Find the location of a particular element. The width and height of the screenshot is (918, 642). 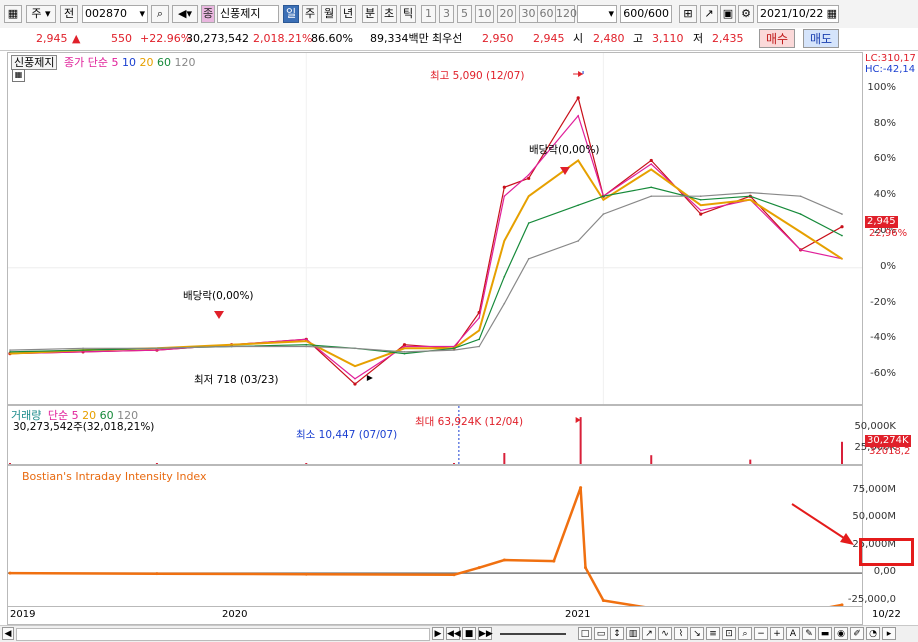

tool-icon-5: ↗ is located at coordinates (649, 633).